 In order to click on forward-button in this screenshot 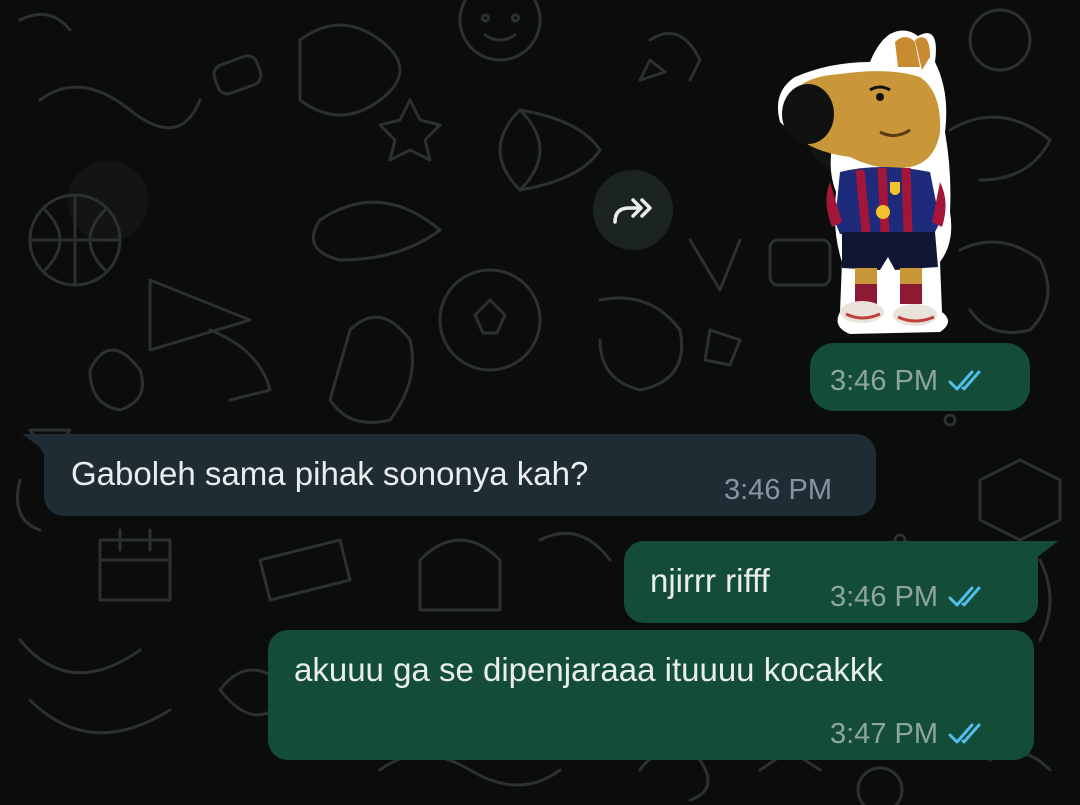, I will do `click(633, 210)`.